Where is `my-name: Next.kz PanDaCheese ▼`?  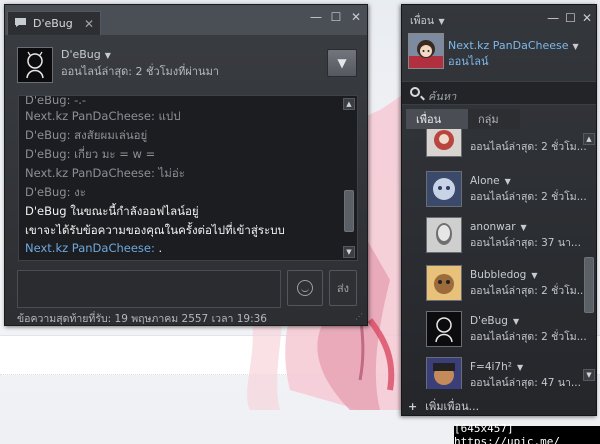
my-name: Next.kz PanDaCheese ▼ is located at coordinates (513, 45).